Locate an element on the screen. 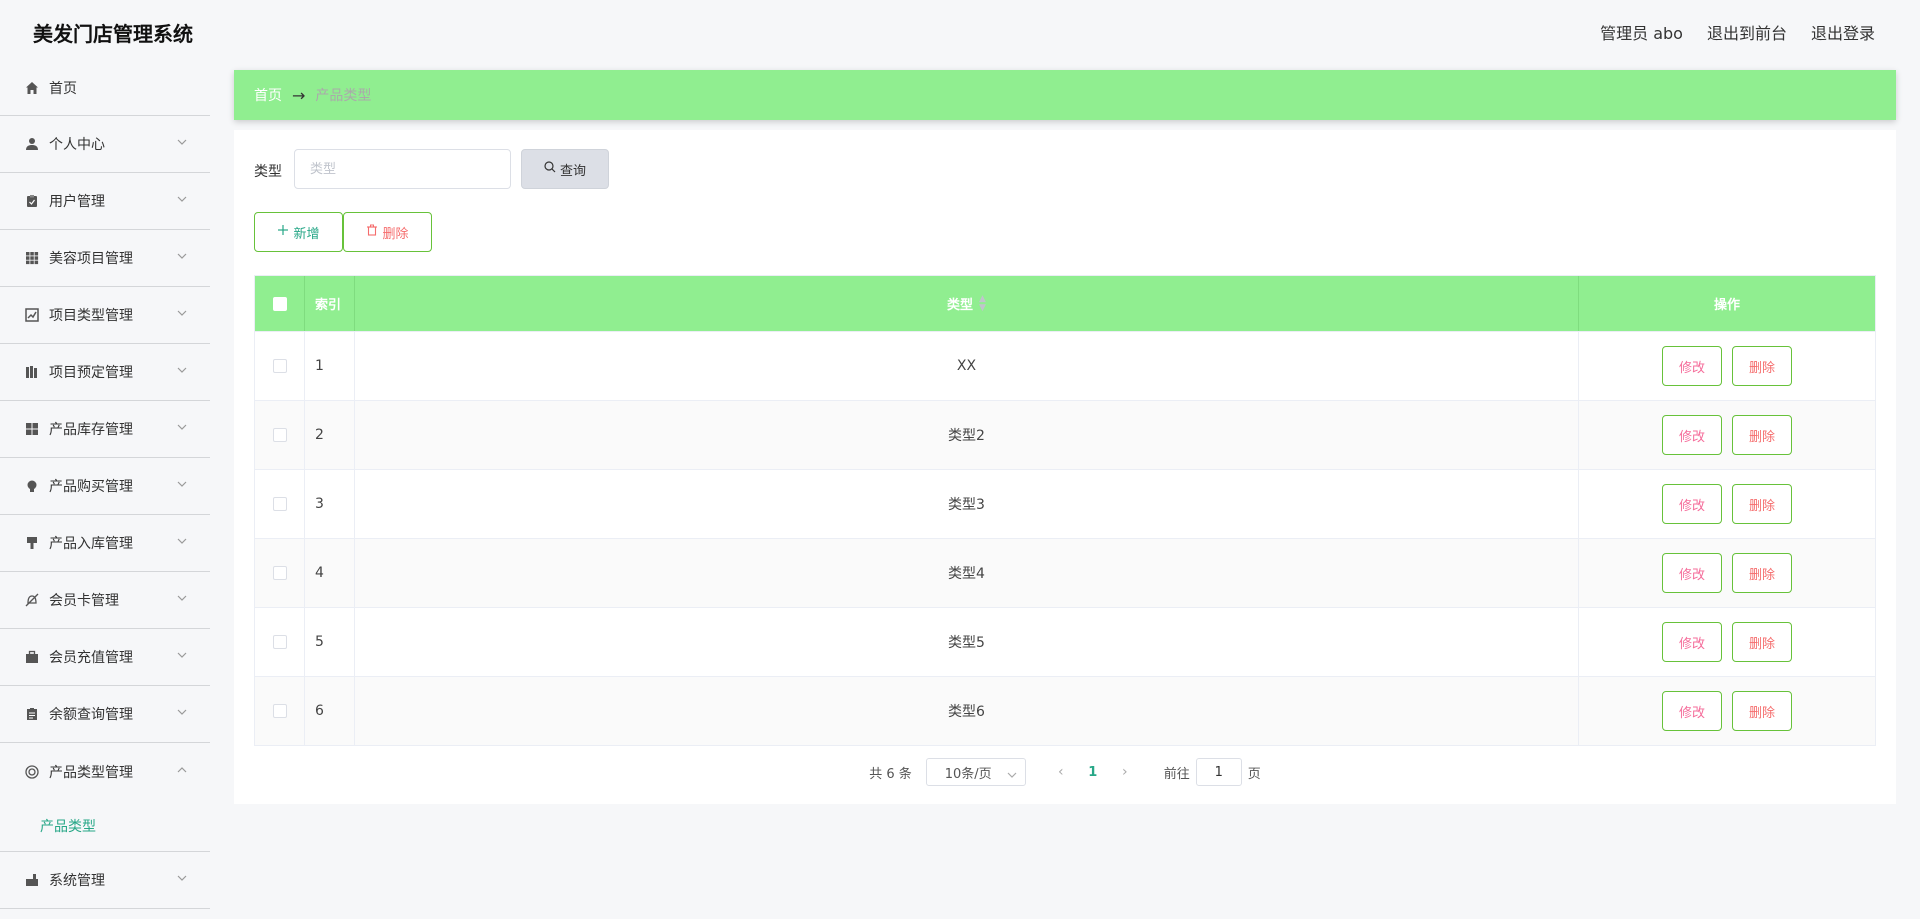  pagination: 共 6 条 10条/页 ‹ 1 › 前往 页 is located at coordinates (1065, 772).